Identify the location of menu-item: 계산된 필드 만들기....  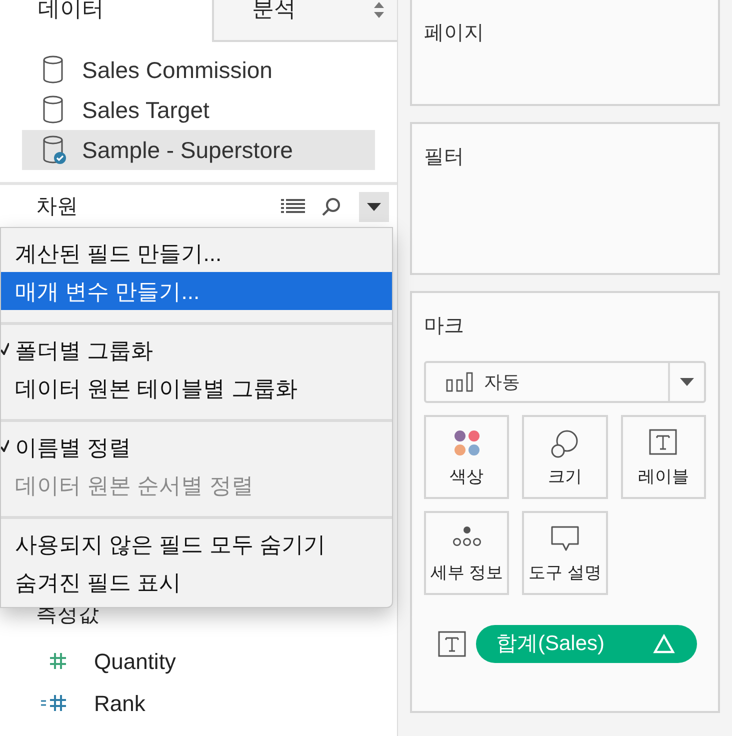
(196, 253).